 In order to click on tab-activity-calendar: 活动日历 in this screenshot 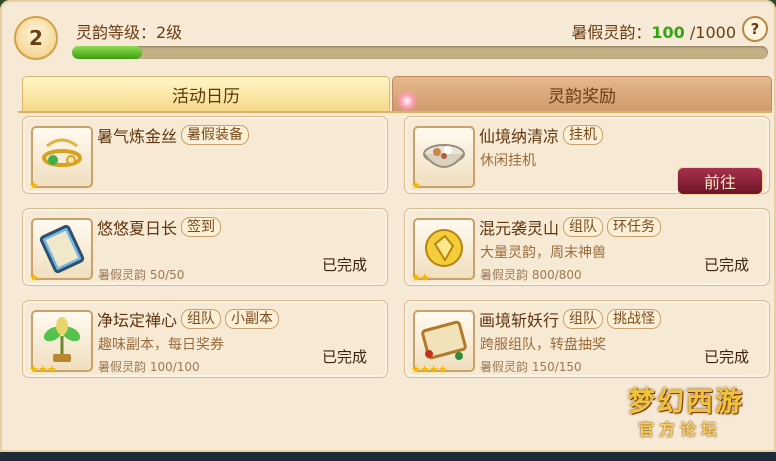, I will do `click(206, 94)`.